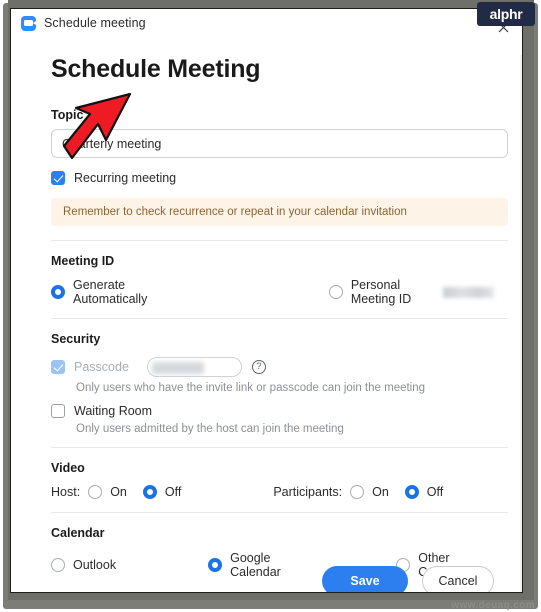  Describe the element at coordinates (112, 143) in the screenshot. I see `topic-input-value: Quarterly meeting` at that location.